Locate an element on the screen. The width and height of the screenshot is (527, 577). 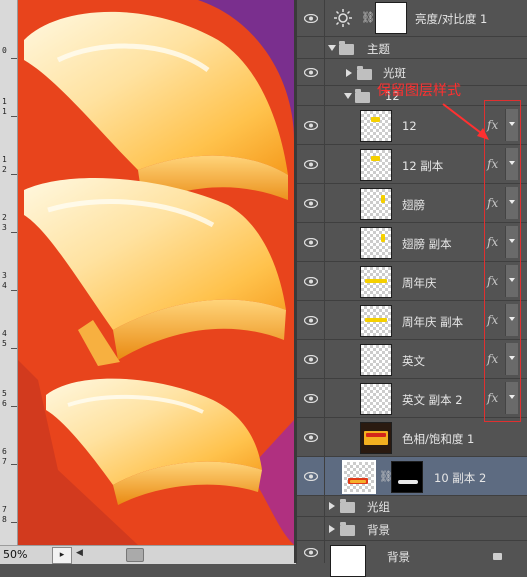
annotation-text: 保留图层样式 is located at coordinates (419, 91).